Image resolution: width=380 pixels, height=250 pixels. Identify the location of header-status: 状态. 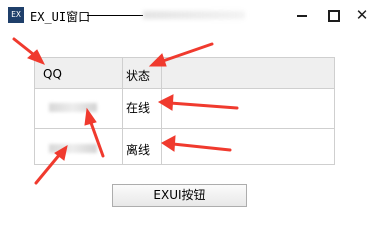
(138, 75).